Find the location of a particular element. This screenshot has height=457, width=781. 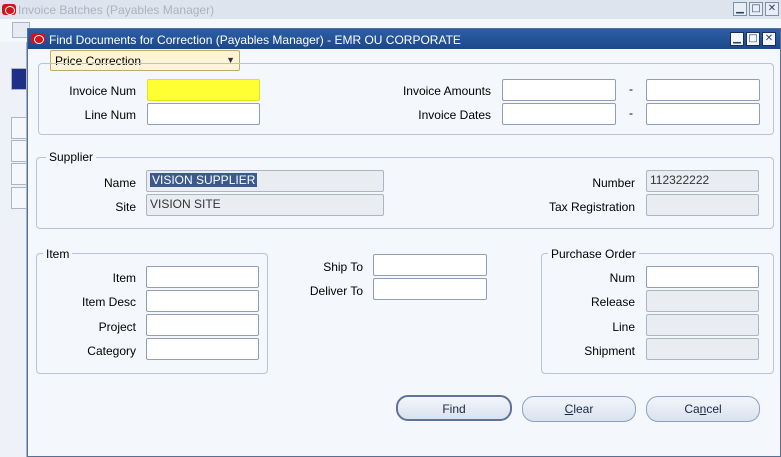

po-num-input is located at coordinates (702, 277).